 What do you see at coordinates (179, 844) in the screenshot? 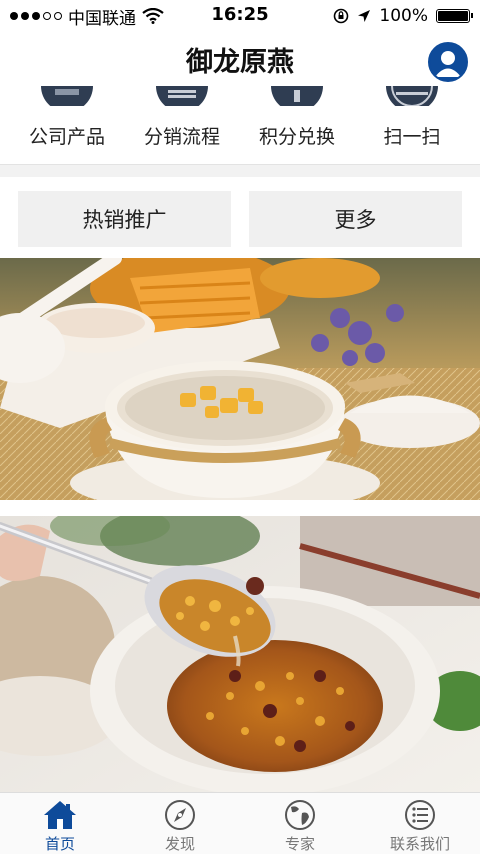
I see `tab-label: 发现` at bounding box center [179, 844].